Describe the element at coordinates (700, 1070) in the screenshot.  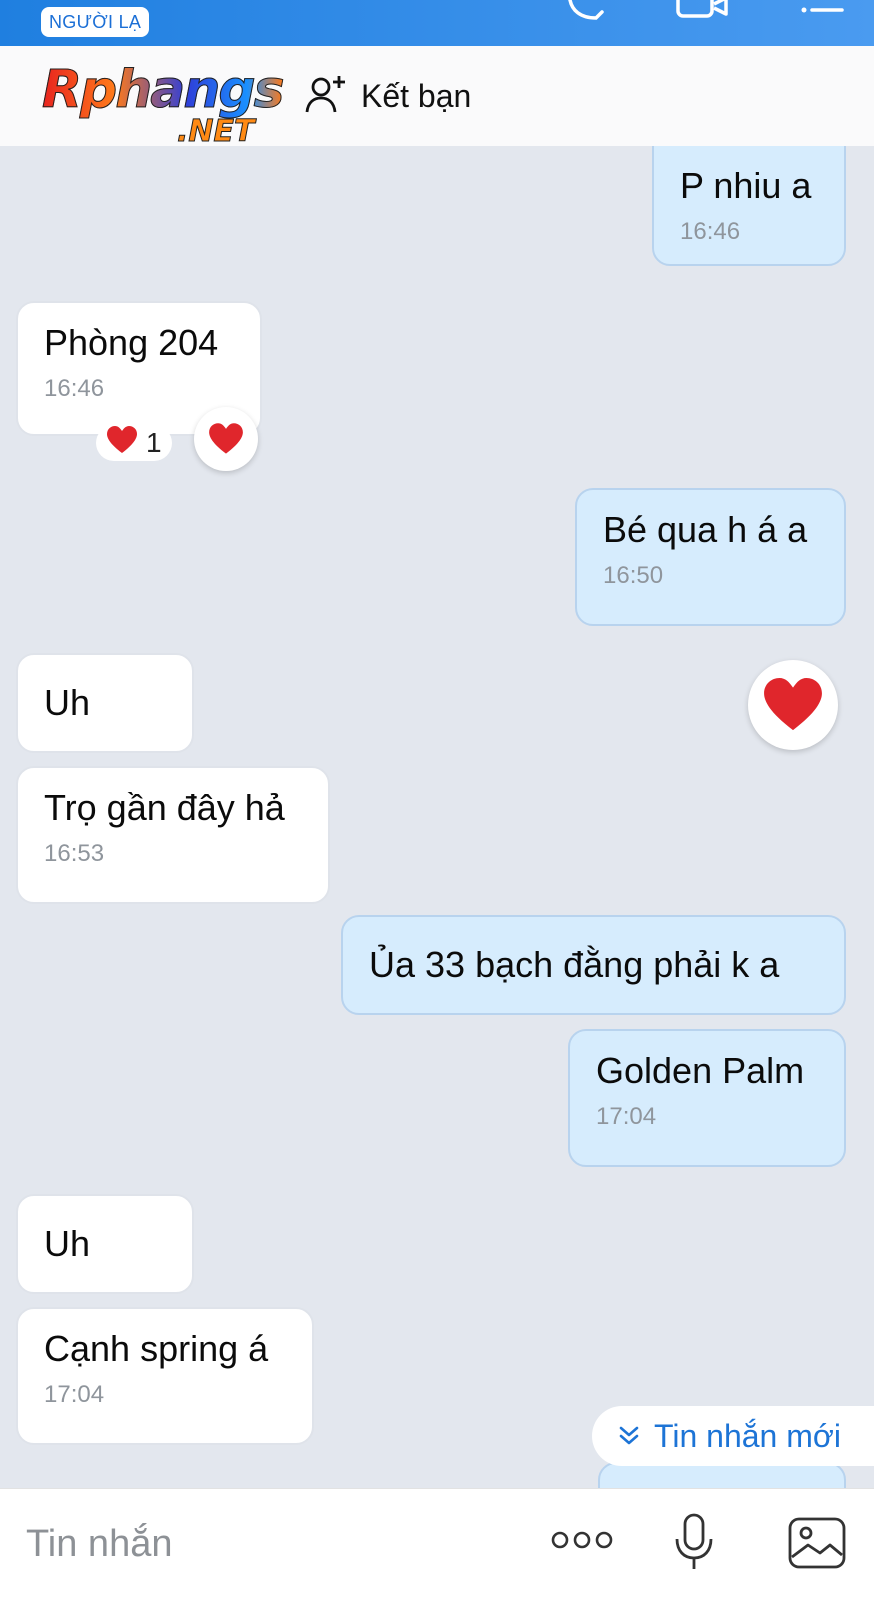
I see `message-text: Golden Palm` at that location.